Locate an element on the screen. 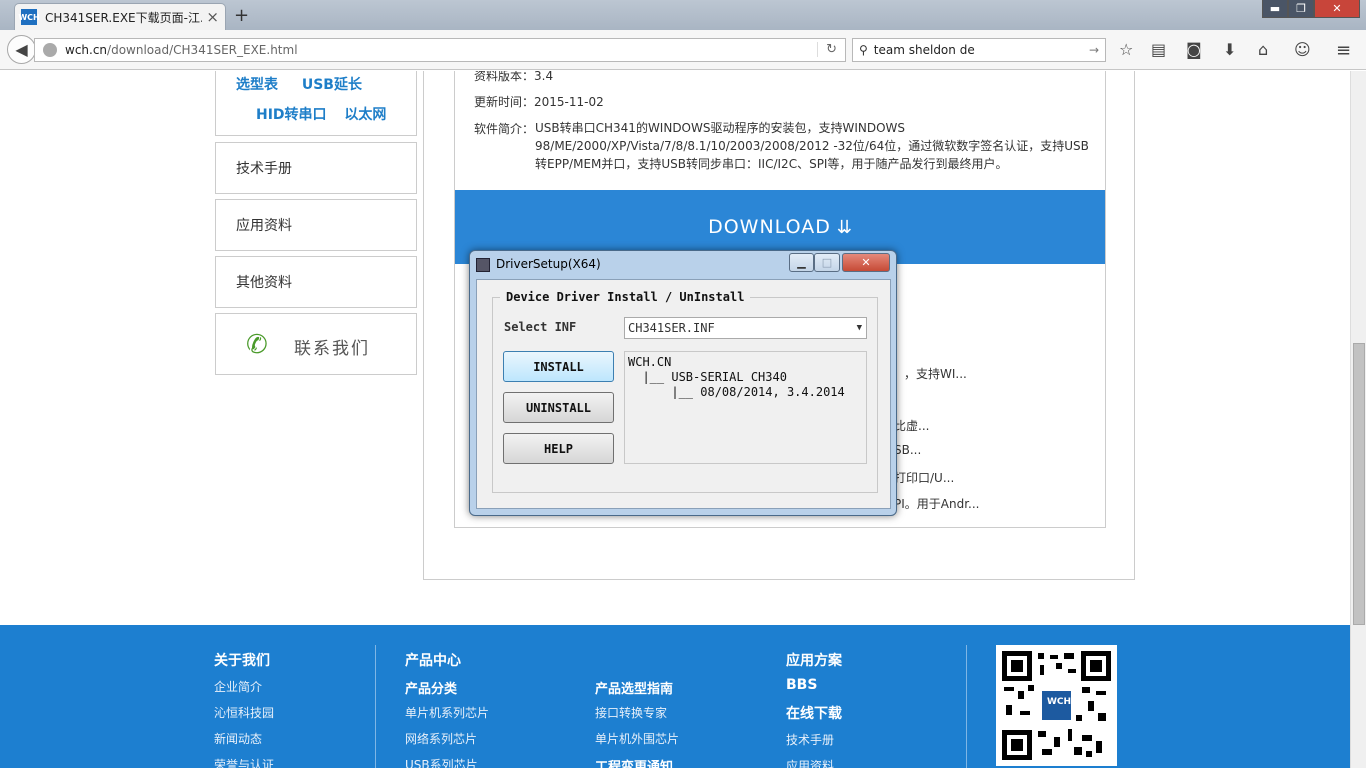 The height and width of the screenshot is (768, 1366). sidebar-item-label: 其他资料 is located at coordinates (264, 283).